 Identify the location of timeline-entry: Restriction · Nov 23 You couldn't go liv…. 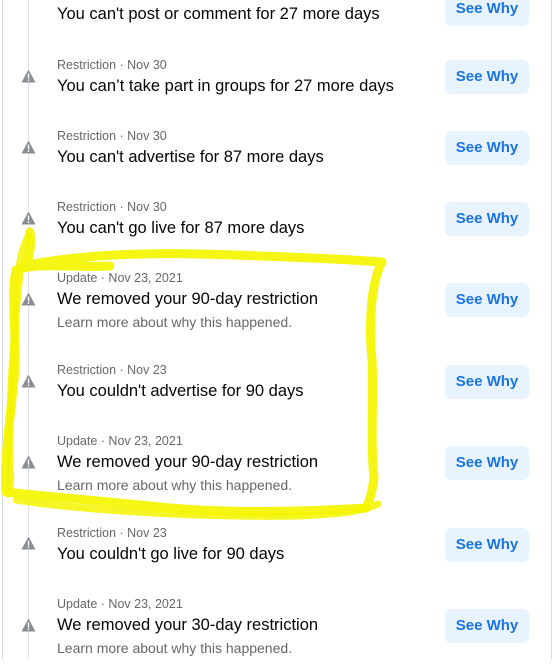
(277, 558).